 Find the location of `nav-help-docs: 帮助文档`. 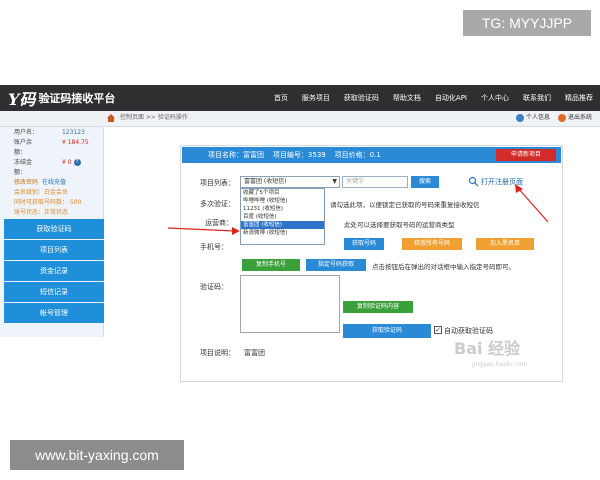

nav-help-docs: 帮助文档 is located at coordinates (407, 98).